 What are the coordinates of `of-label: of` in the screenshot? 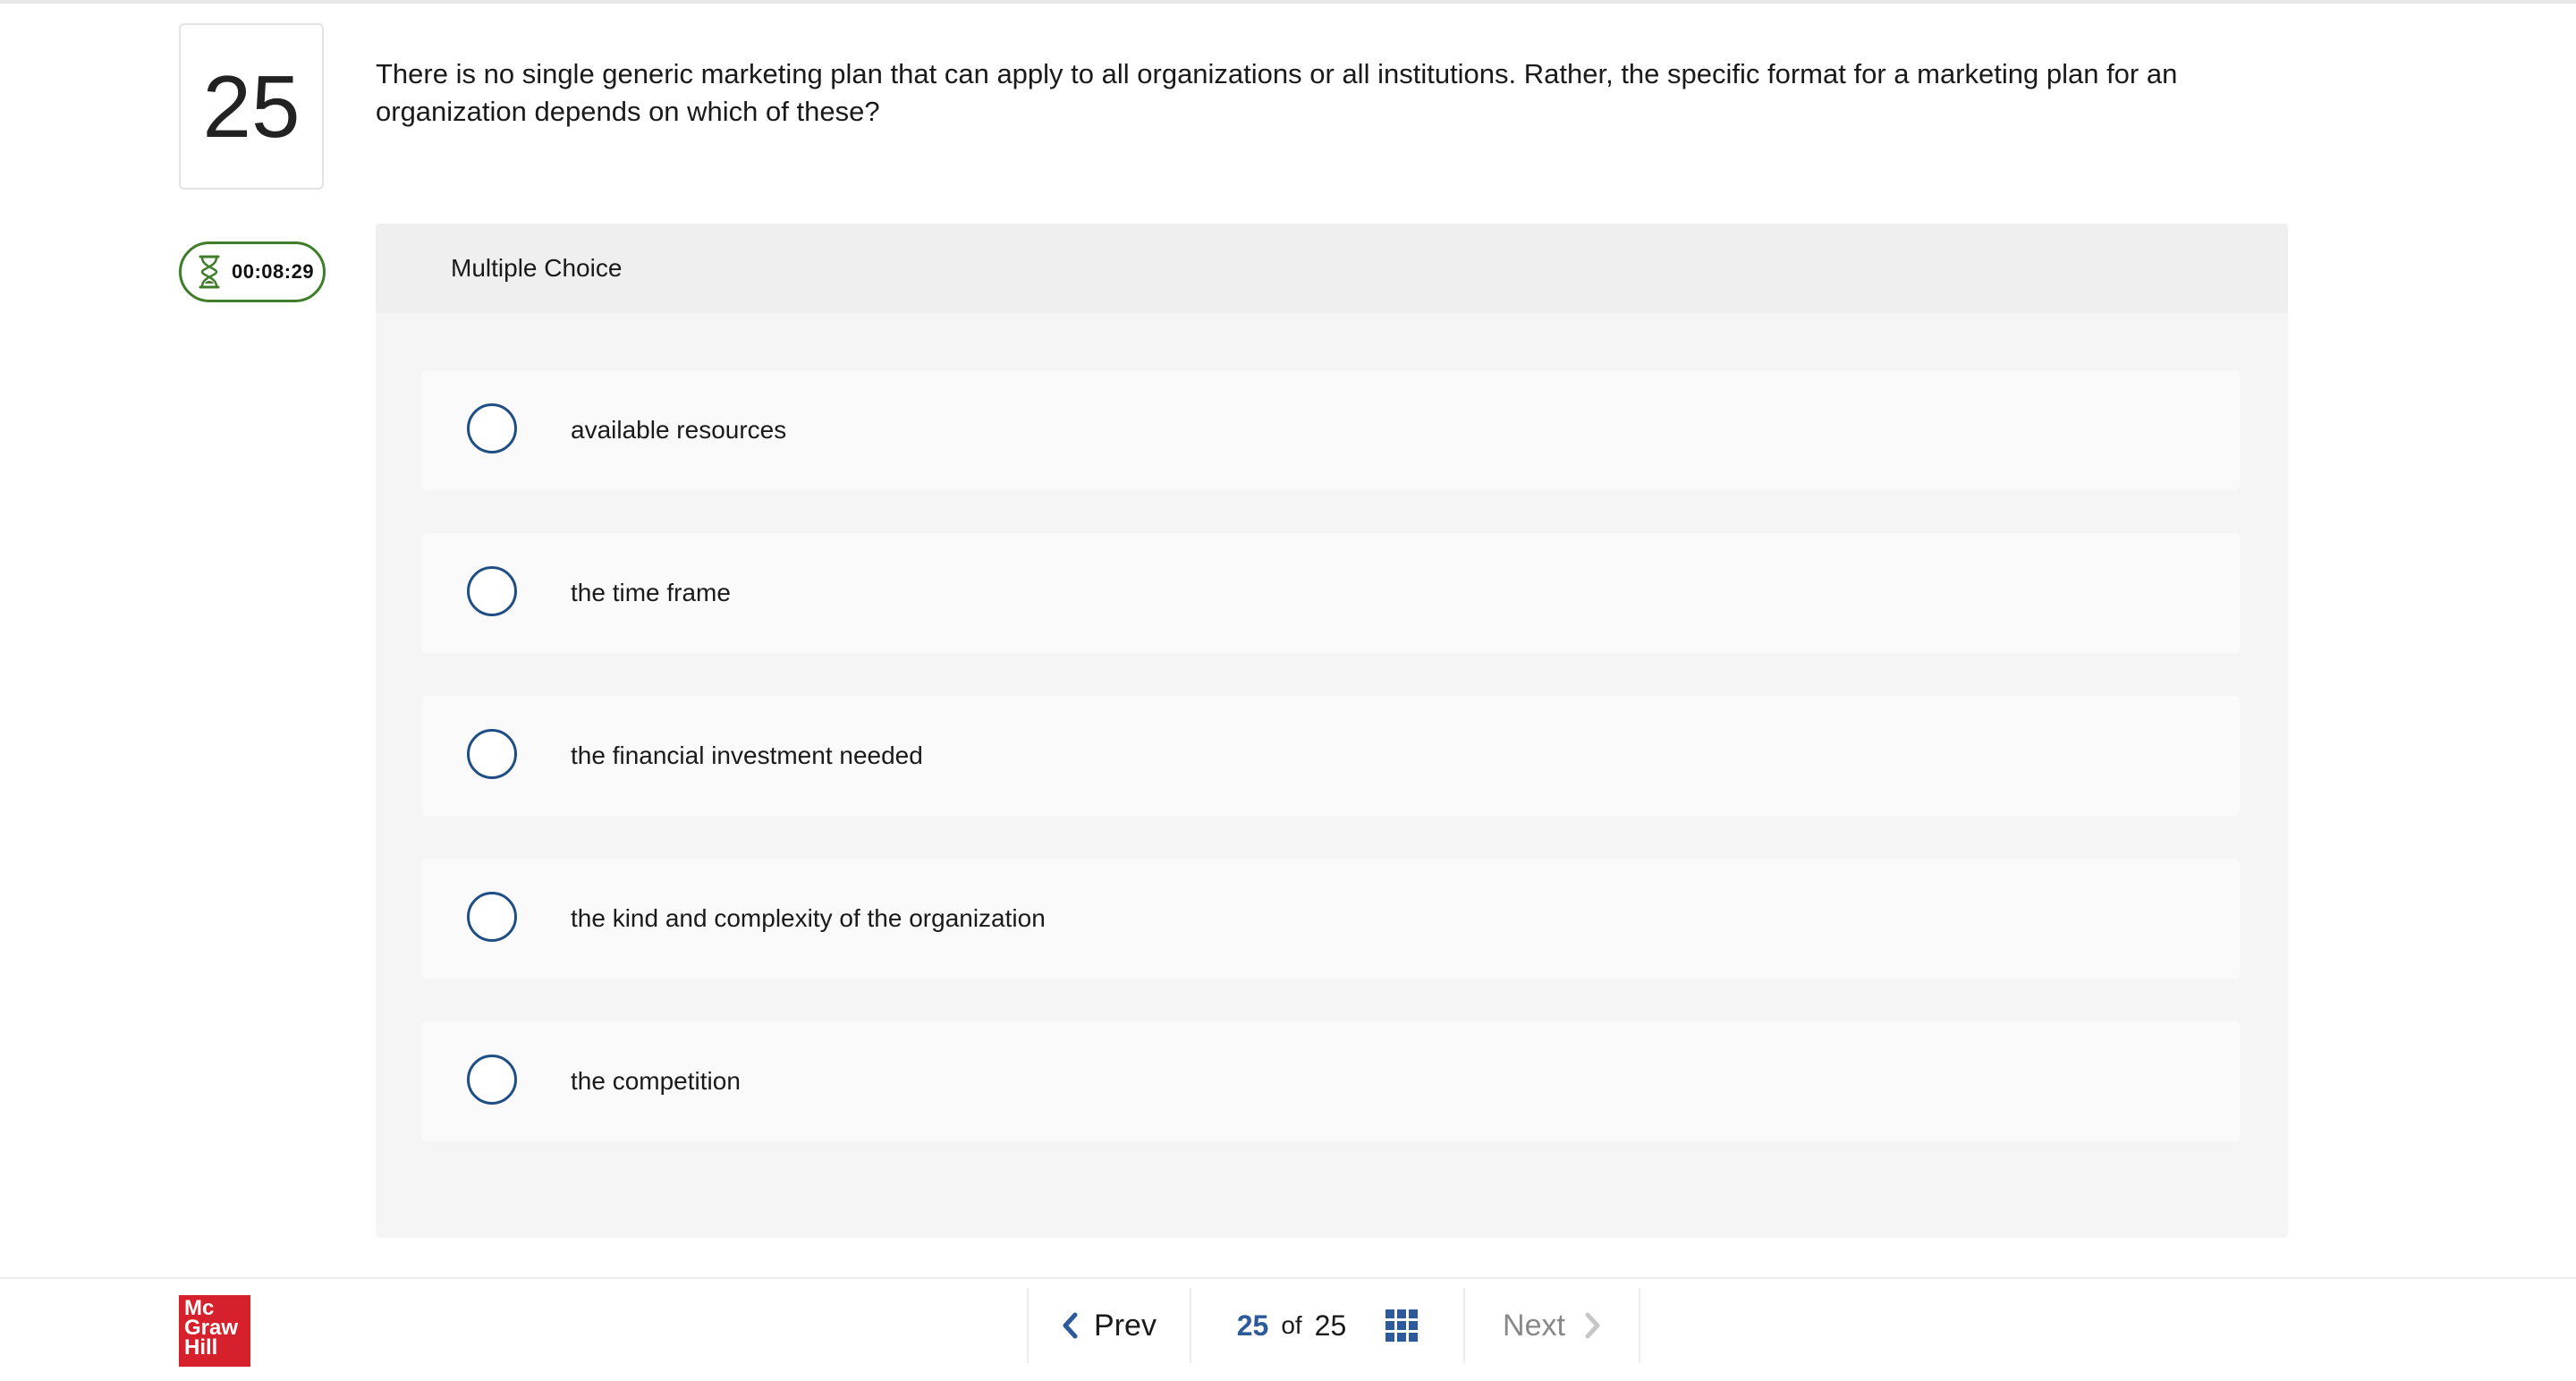 It's located at (1291, 1325).